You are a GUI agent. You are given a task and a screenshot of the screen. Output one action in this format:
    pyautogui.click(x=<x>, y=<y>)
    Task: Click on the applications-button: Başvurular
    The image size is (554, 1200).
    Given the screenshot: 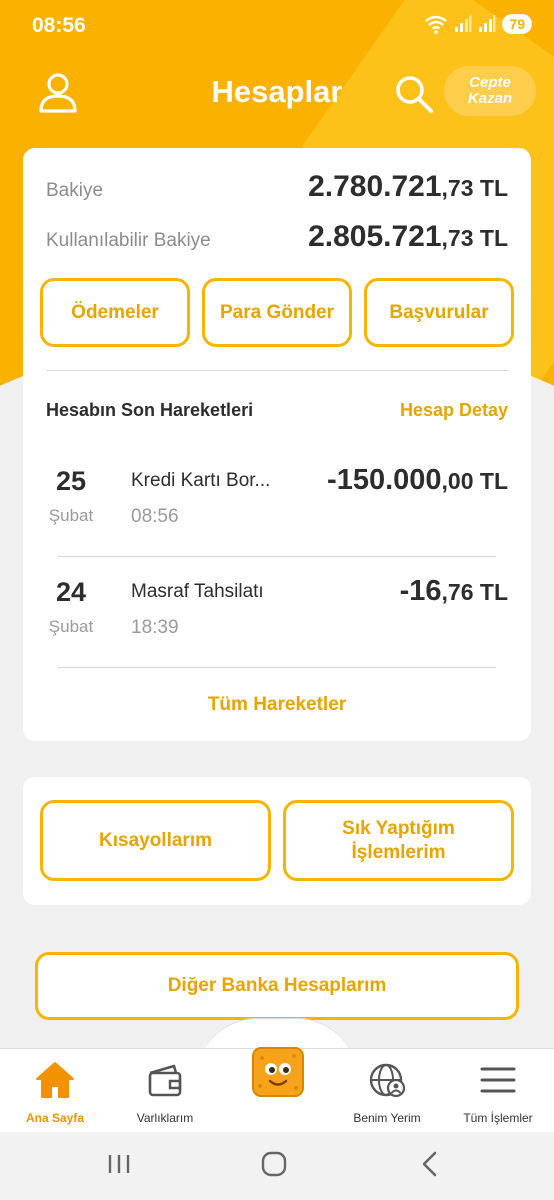 What is the action you would take?
    pyautogui.click(x=439, y=312)
    